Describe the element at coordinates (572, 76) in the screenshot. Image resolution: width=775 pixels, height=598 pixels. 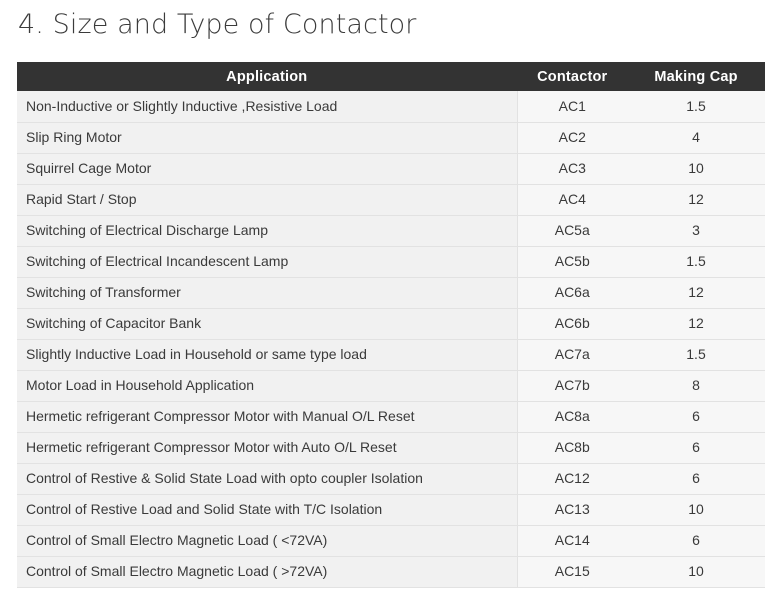
I see `column-header-contactor: Contactor` at that location.